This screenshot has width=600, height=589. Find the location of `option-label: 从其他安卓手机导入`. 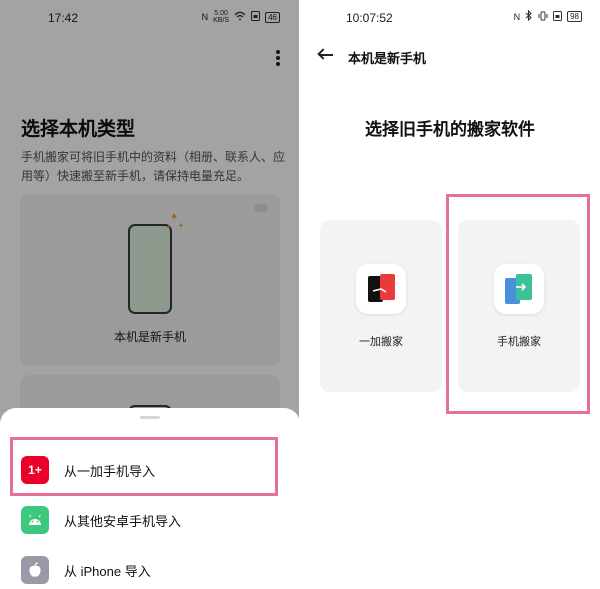

option-label: 从其他安卓手机导入 is located at coordinates (123, 521).